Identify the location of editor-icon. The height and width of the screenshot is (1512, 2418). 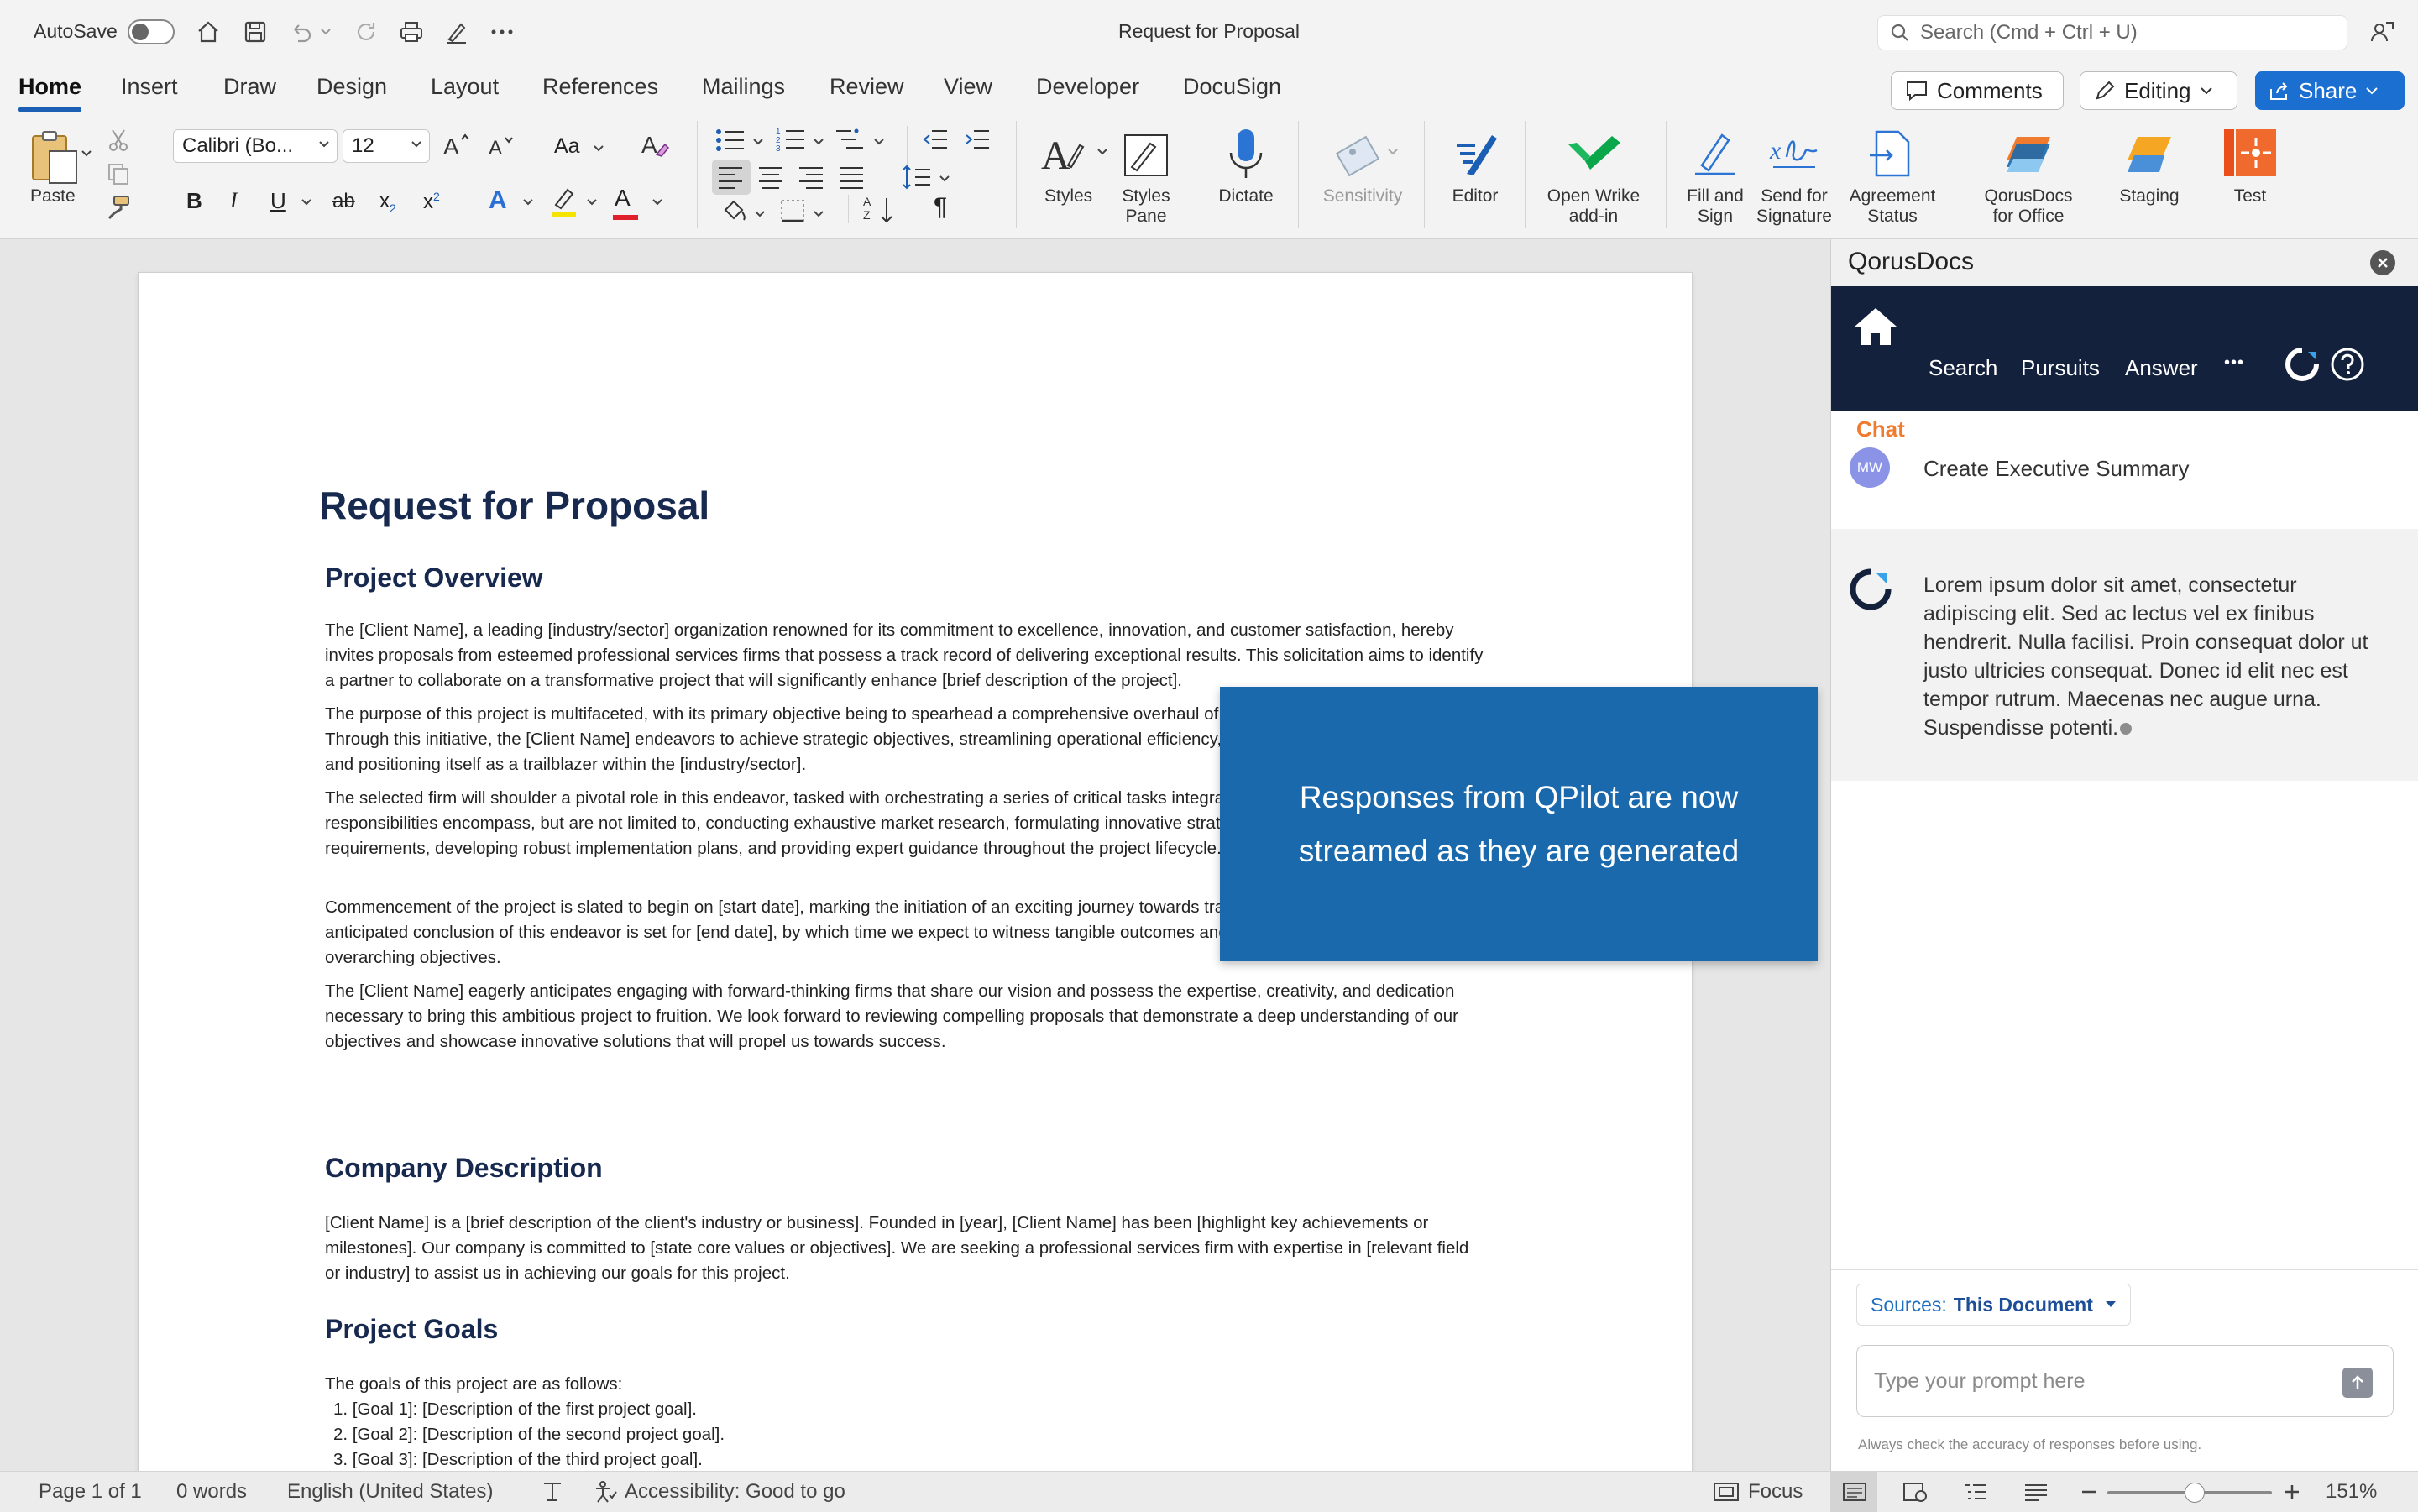
(1475, 153).